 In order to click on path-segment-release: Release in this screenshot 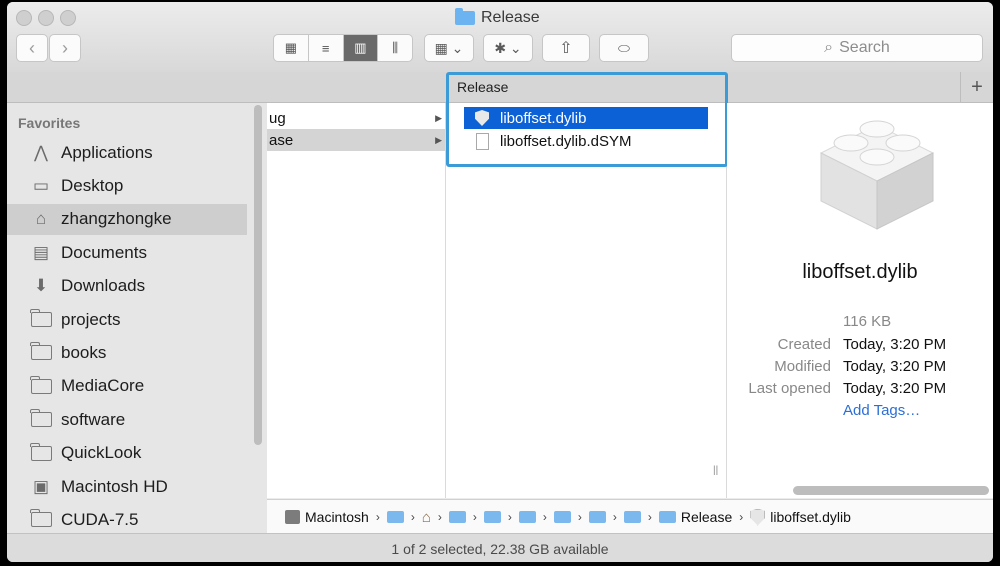, I will do `click(695, 517)`.